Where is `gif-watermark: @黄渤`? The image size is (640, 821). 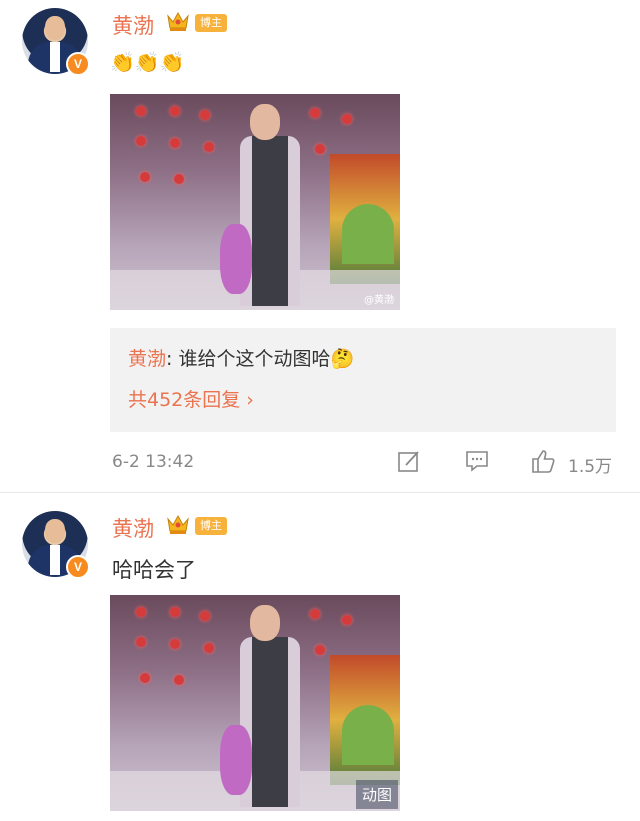 gif-watermark: @黄渤 is located at coordinates (379, 300).